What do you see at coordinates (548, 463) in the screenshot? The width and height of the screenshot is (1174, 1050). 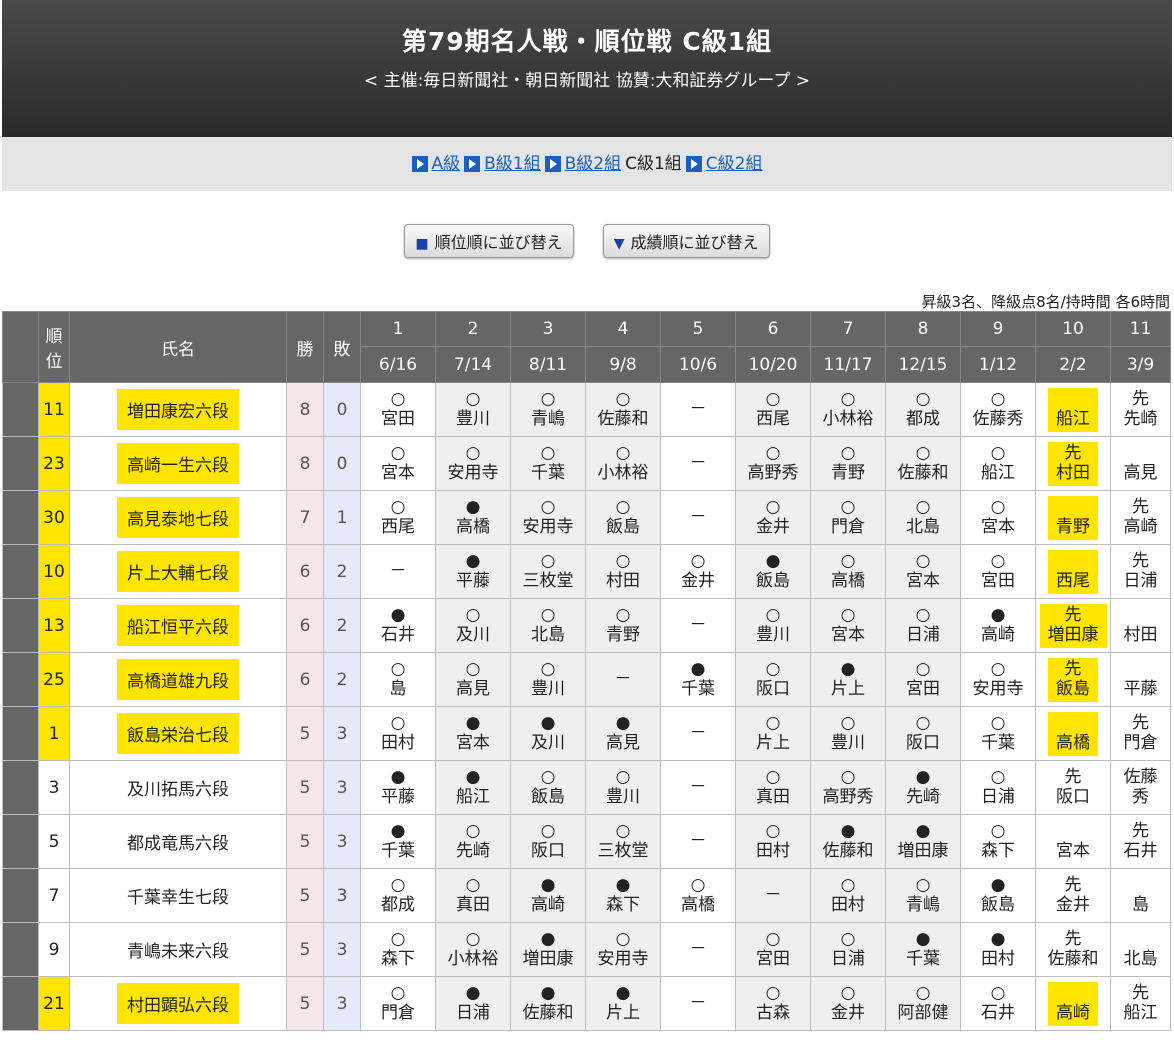 I see `game-cell: ○ 千葉` at bounding box center [548, 463].